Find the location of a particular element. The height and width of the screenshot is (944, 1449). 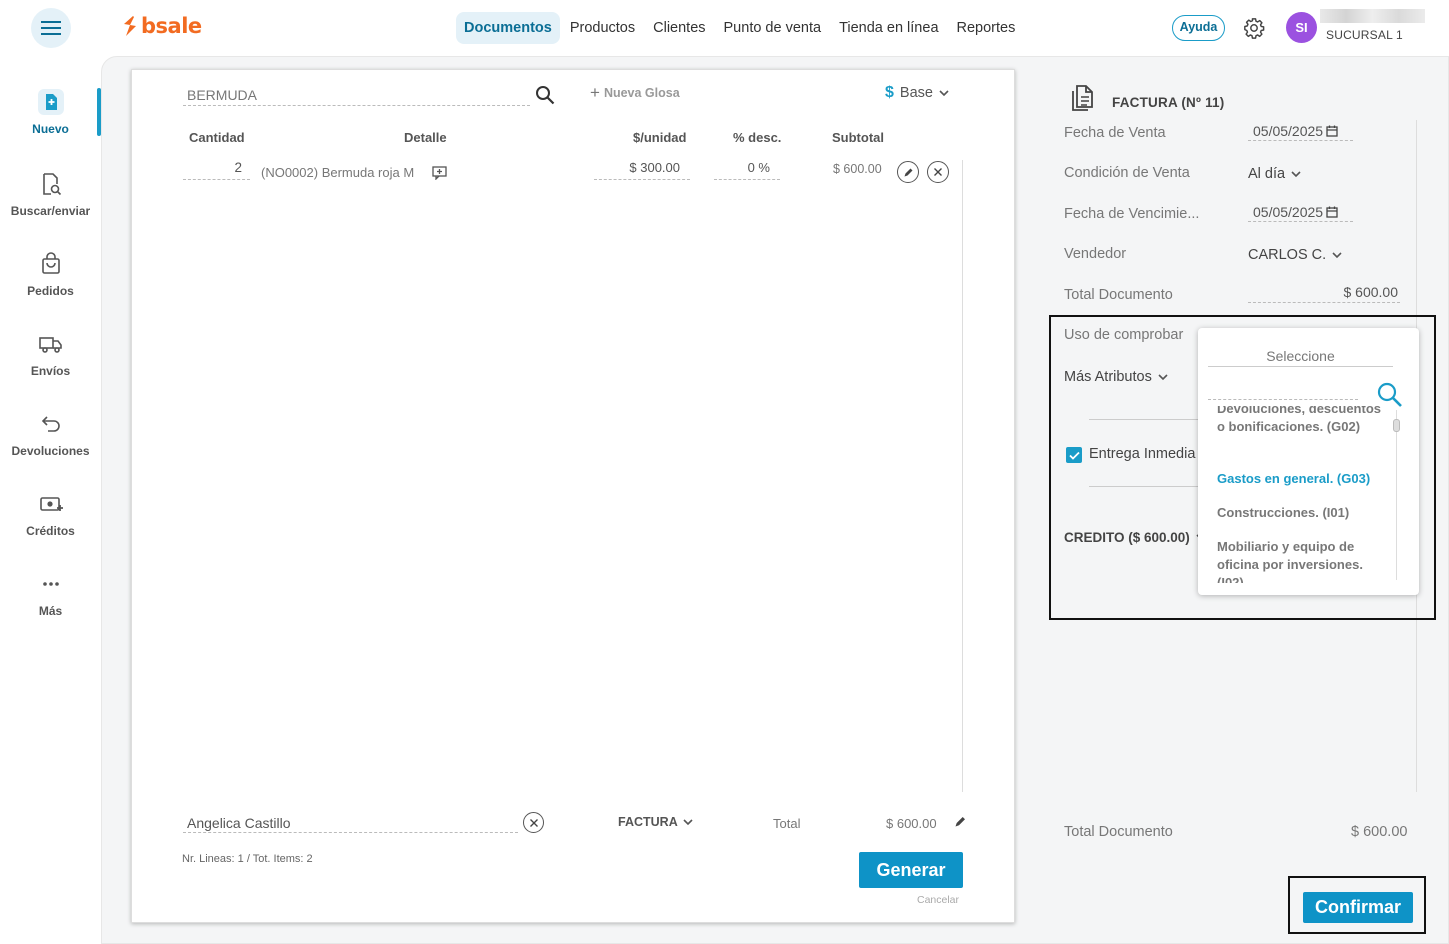

price-list-select: $ Base is located at coordinates (917, 93).